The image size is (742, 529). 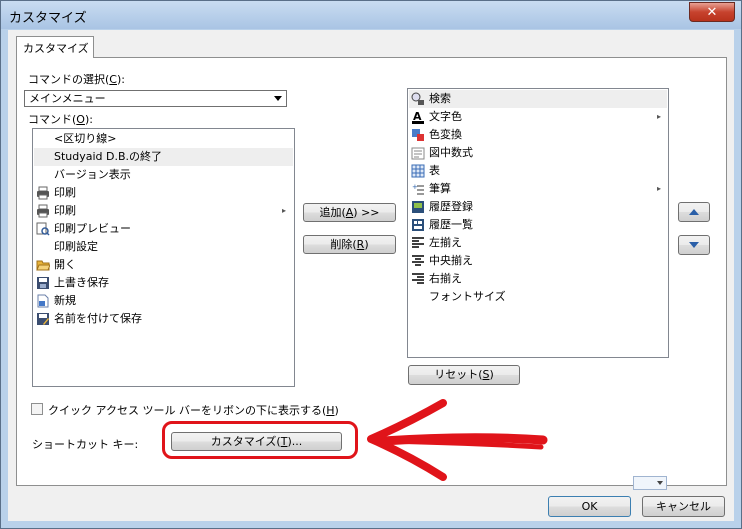 I want to click on history-register-icon, so click(x=418, y=207).